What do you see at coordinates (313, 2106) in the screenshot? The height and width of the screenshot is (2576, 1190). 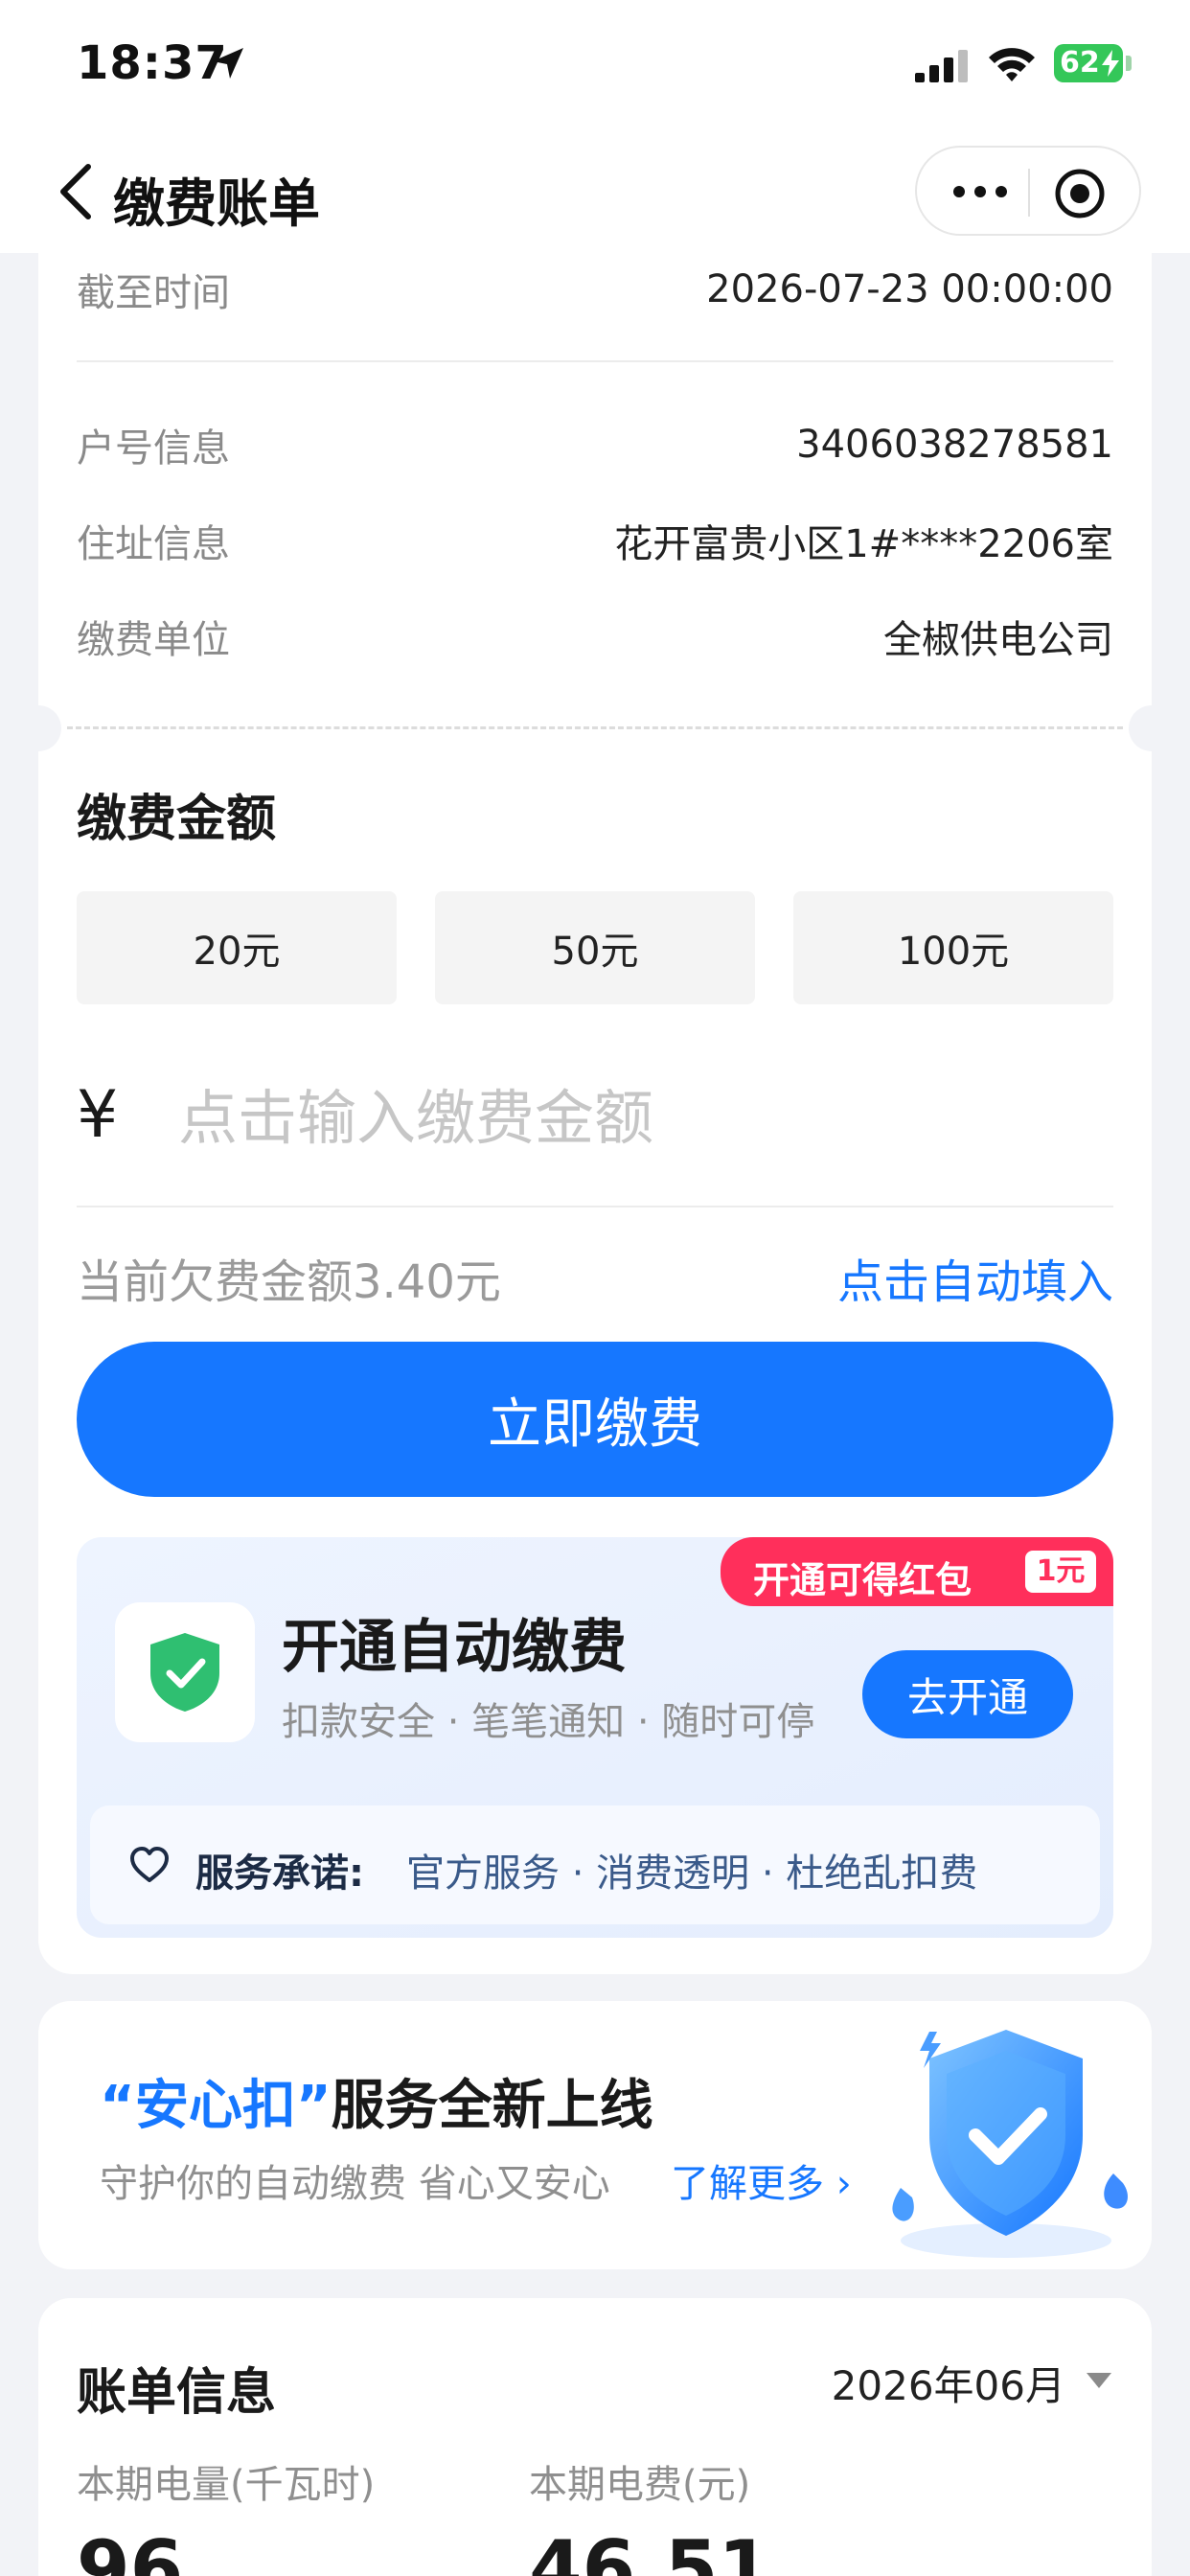 I see `banner-quote-close: ”` at bounding box center [313, 2106].